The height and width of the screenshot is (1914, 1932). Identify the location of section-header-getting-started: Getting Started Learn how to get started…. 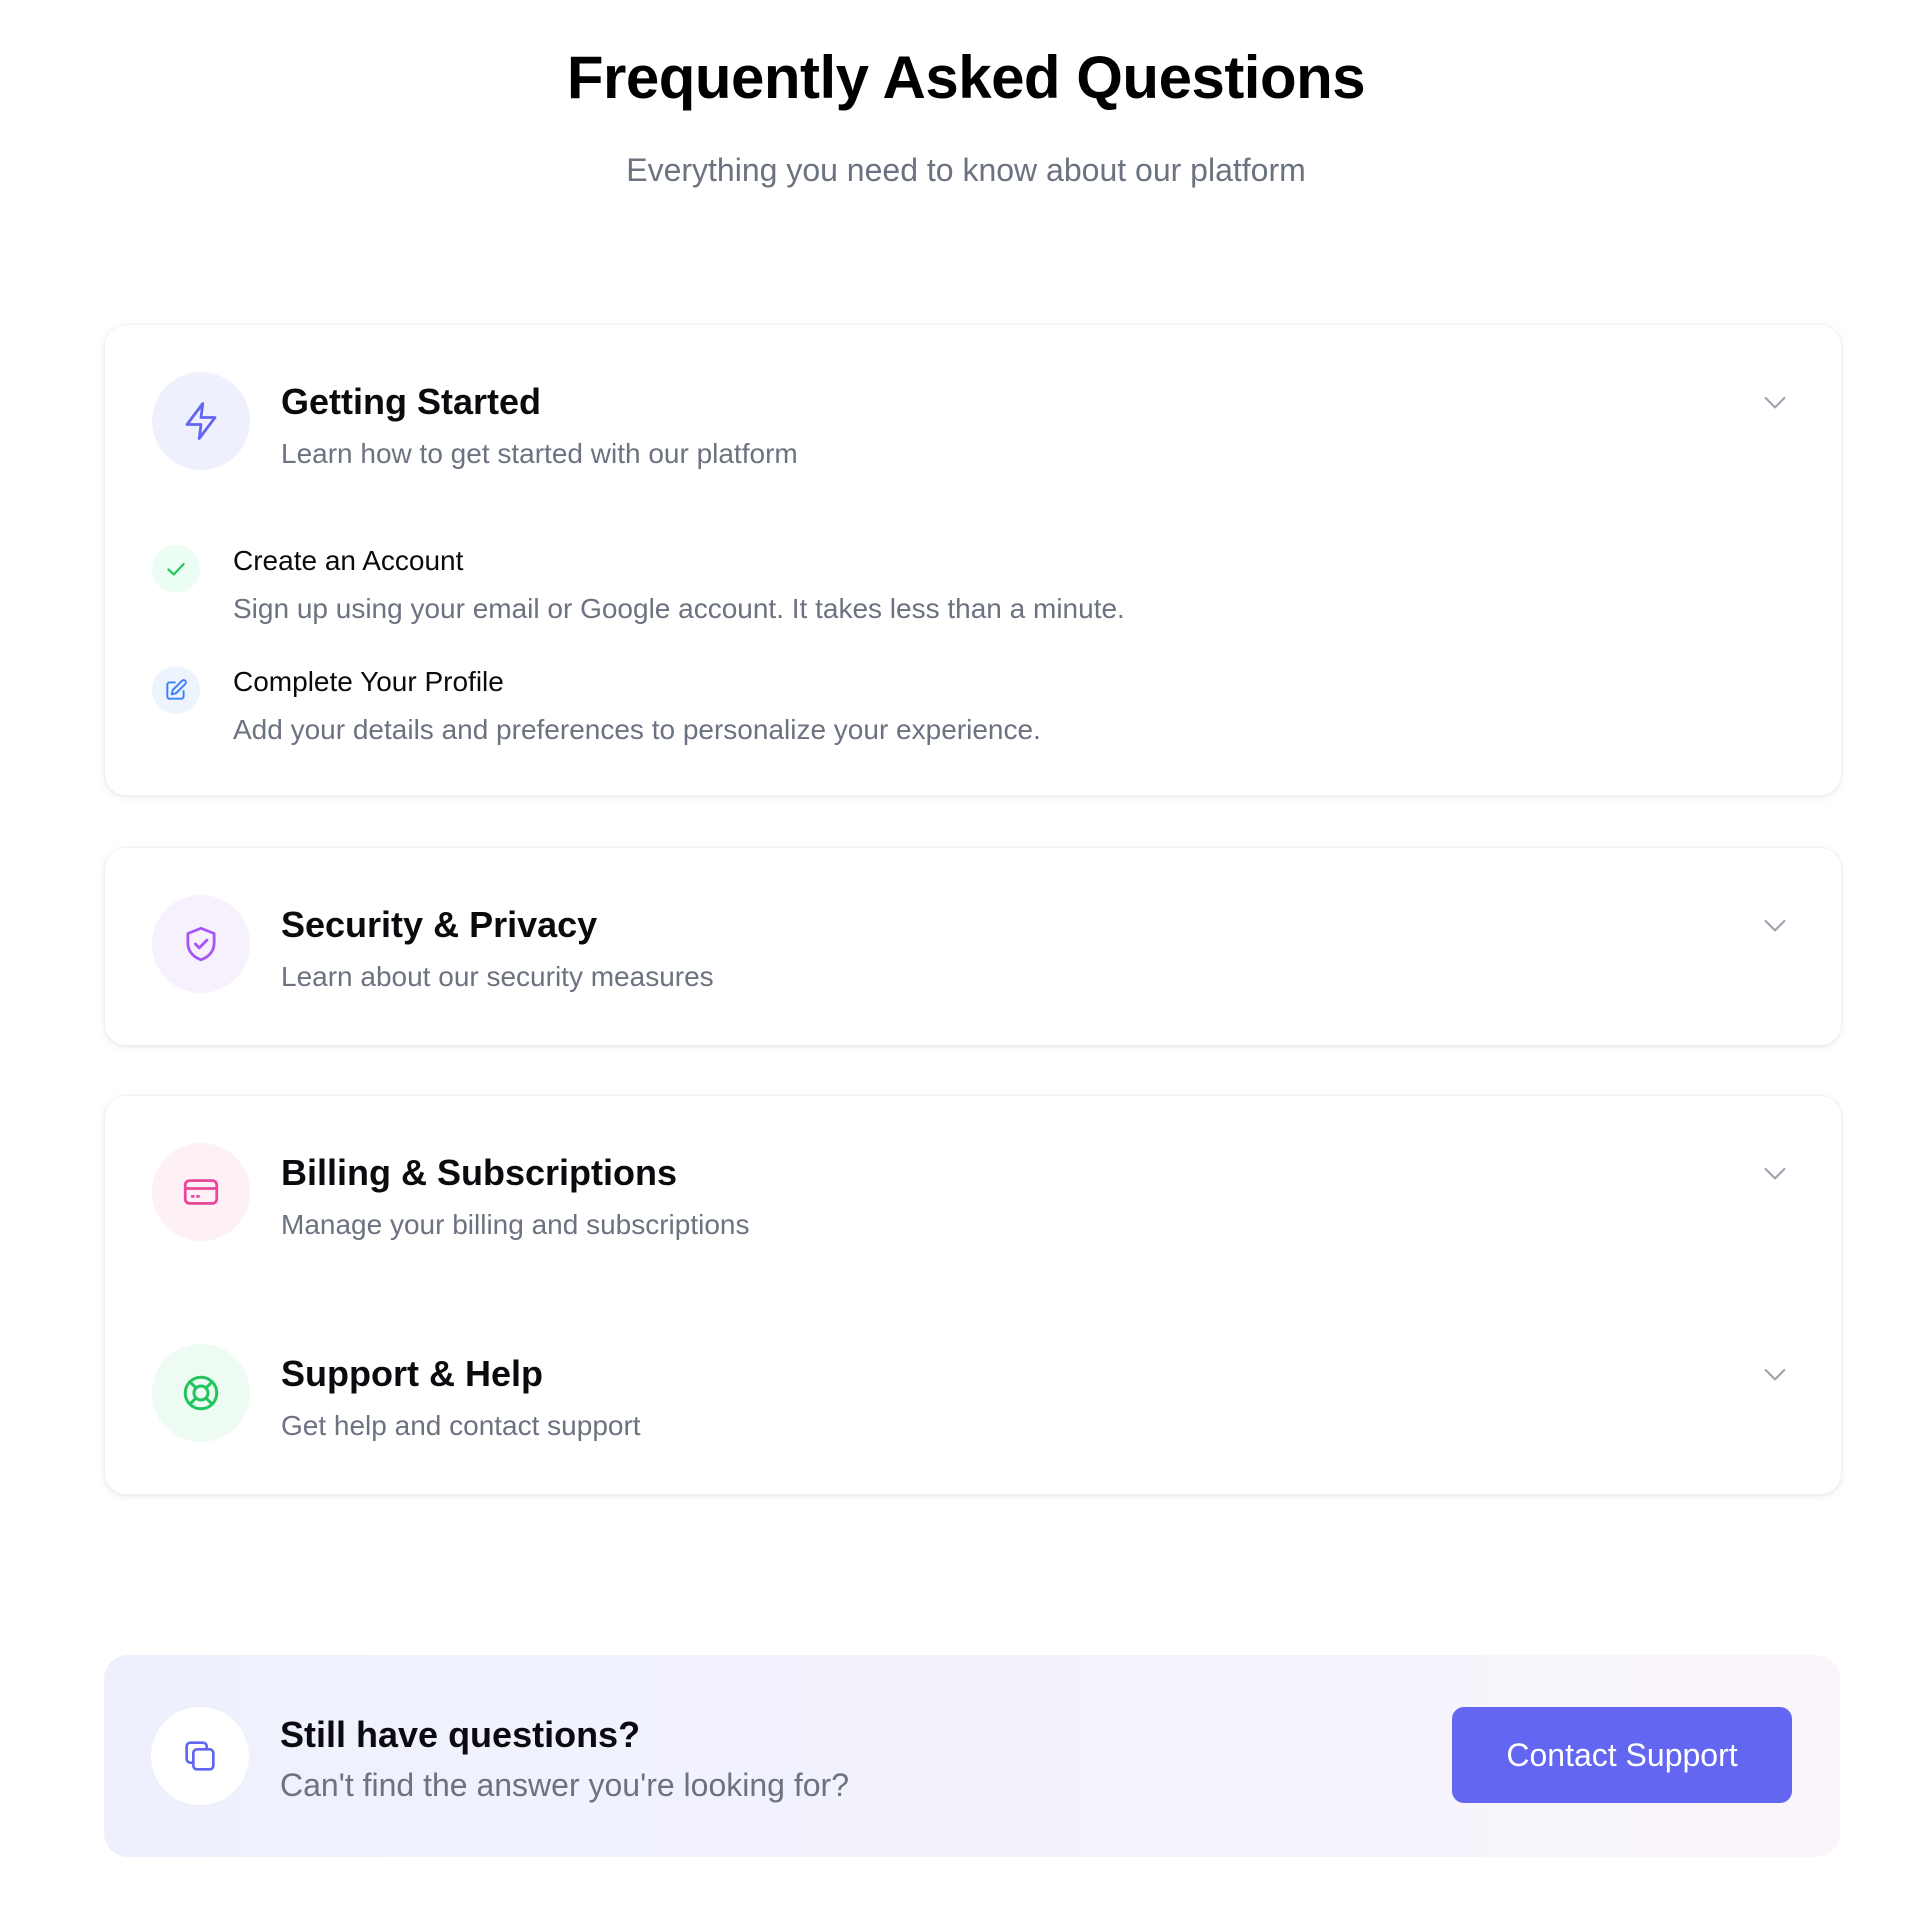
(973, 442).